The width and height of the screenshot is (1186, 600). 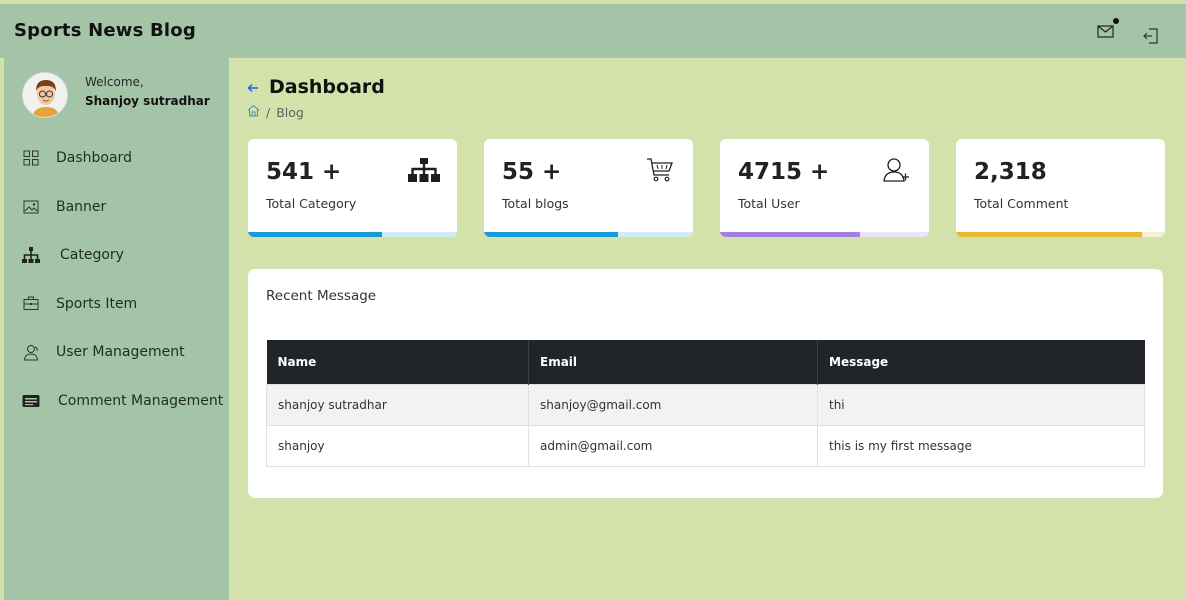 What do you see at coordinates (1107, 30) in the screenshot?
I see `mail-icon` at bounding box center [1107, 30].